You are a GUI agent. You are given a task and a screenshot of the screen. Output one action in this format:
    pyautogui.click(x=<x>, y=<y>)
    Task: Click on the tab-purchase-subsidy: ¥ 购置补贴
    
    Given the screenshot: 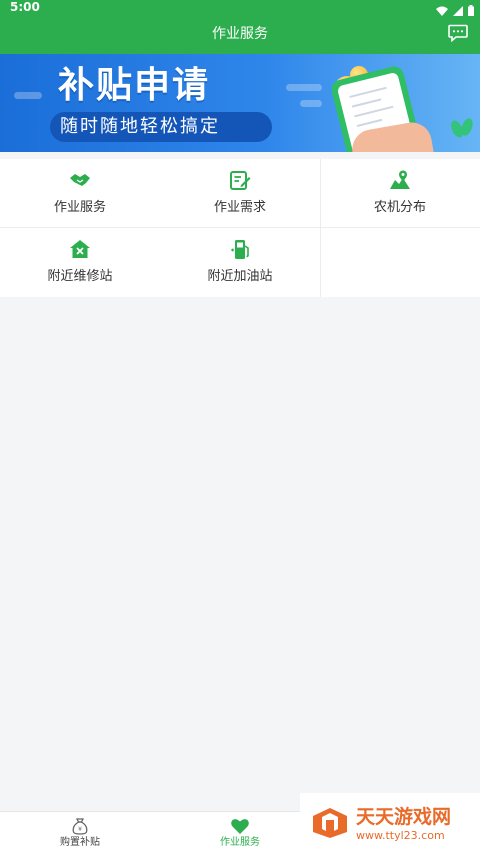 What is the action you would take?
    pyautogui.click(x=80, y=831)
    